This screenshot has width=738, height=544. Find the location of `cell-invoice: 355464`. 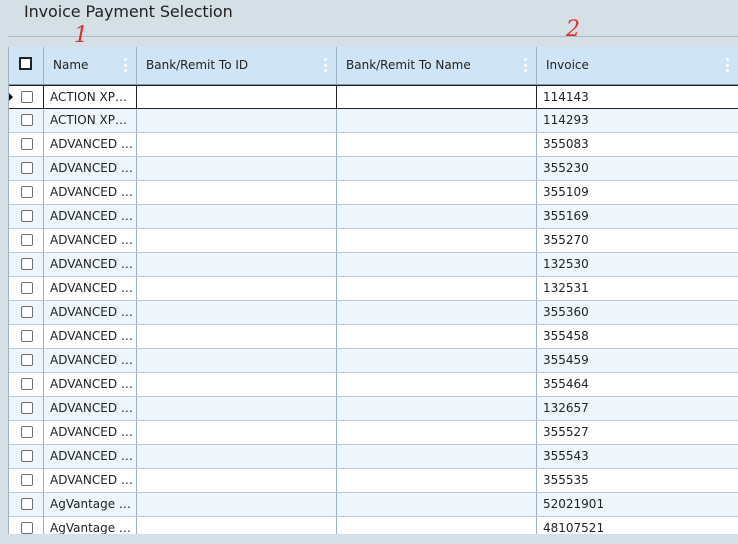

cell-invoice: 355464 is located at coordinates (637, 384).